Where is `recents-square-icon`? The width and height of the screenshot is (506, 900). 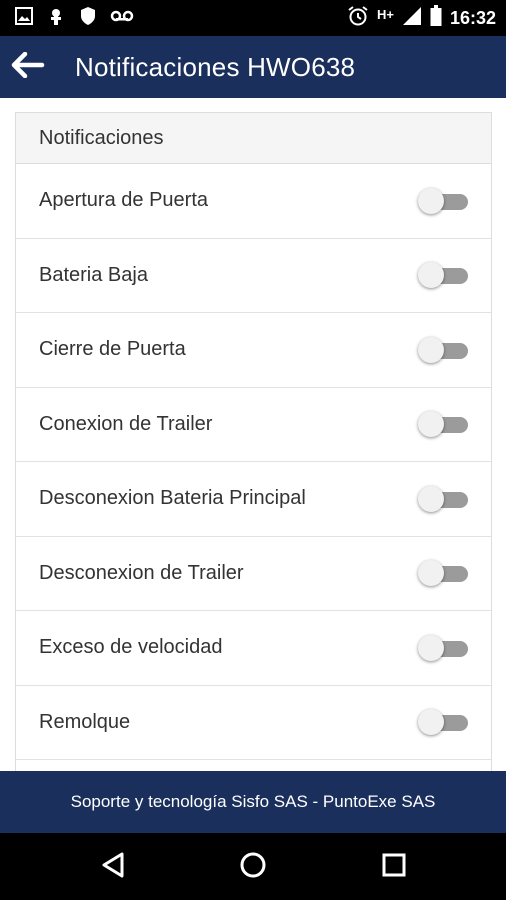 recents-square-icon is located at coordinates (394, 867).